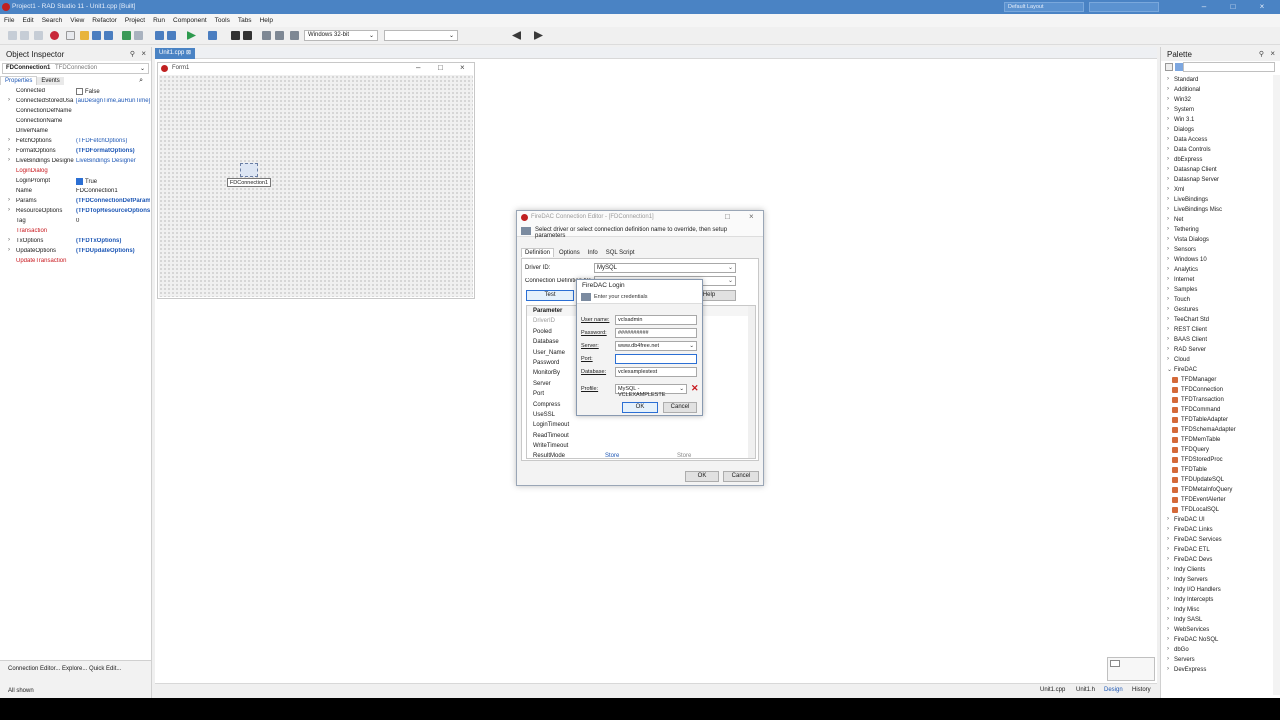  What do you see at coordinates (75, 231) in the screenshot?
I see `property-row: Transaction` at bounding box center [75, 231].